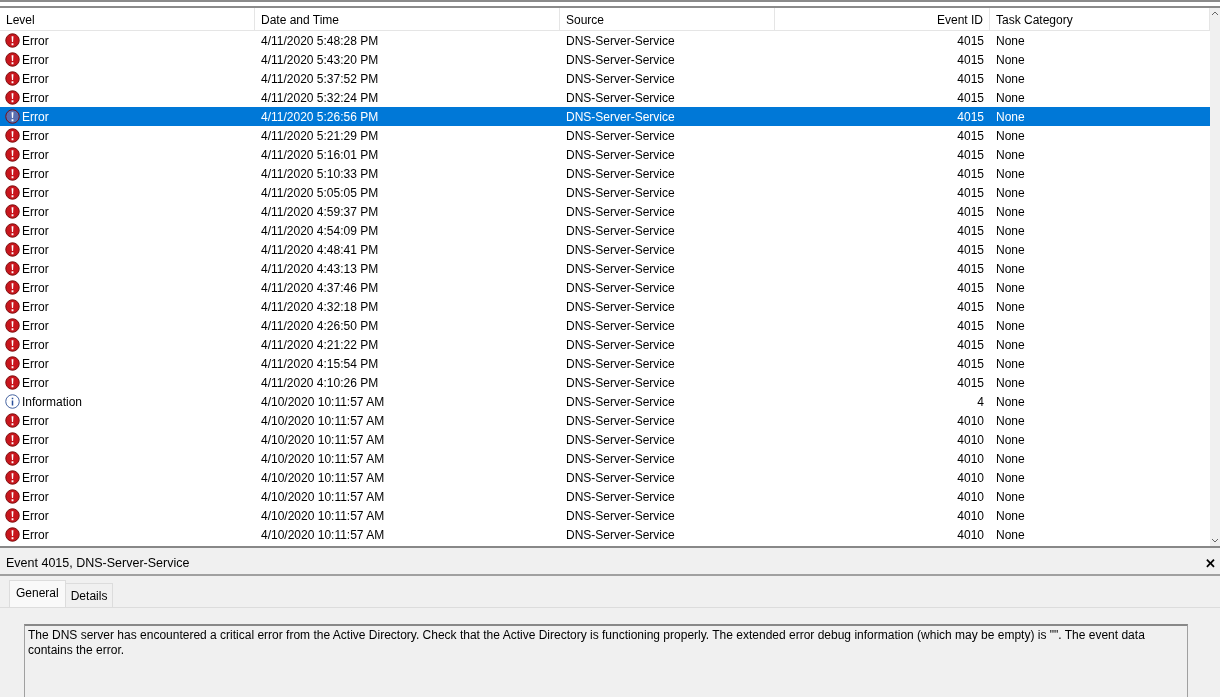 This screenshot has height=697, width=1220. I want to click on column-header: Event ID, so click(882, 19).